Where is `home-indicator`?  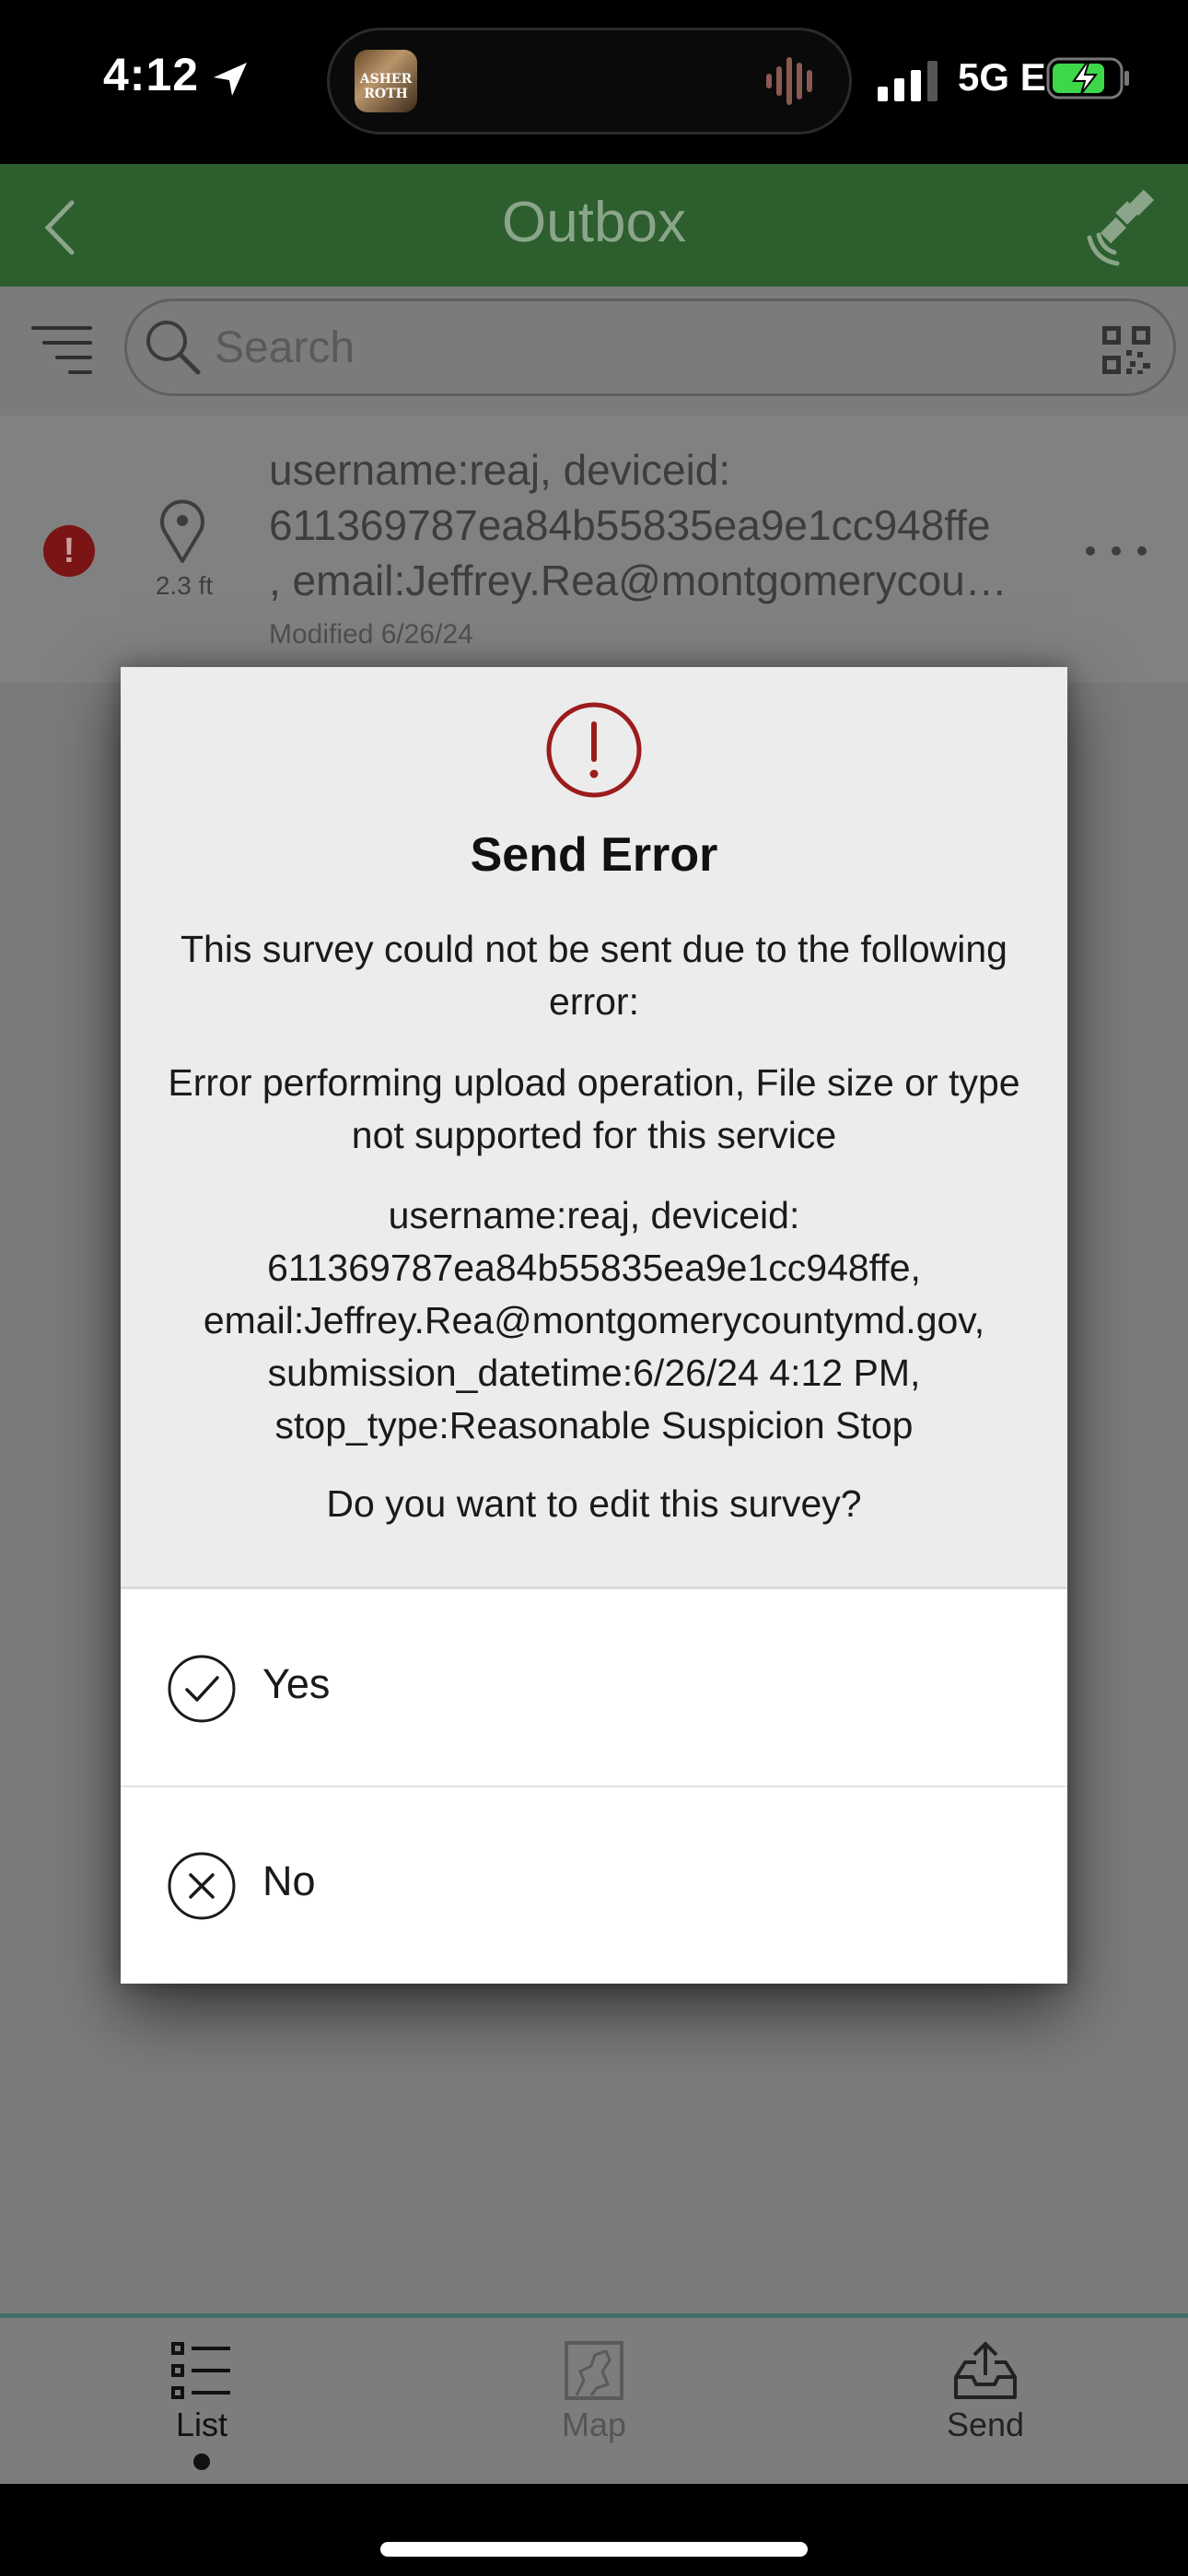
home-indicator is located at coordinates (594, 2549).